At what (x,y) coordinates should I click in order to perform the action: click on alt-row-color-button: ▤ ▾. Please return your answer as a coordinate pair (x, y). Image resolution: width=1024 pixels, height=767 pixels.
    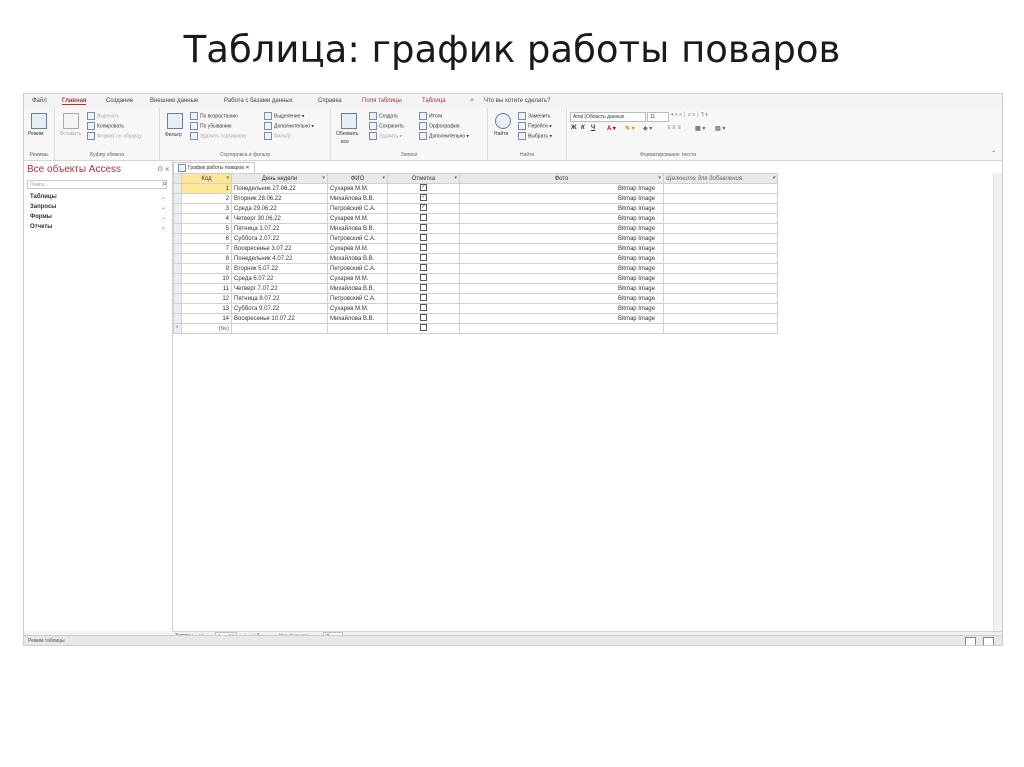
    Looking at the image, I should click on (720, 128).